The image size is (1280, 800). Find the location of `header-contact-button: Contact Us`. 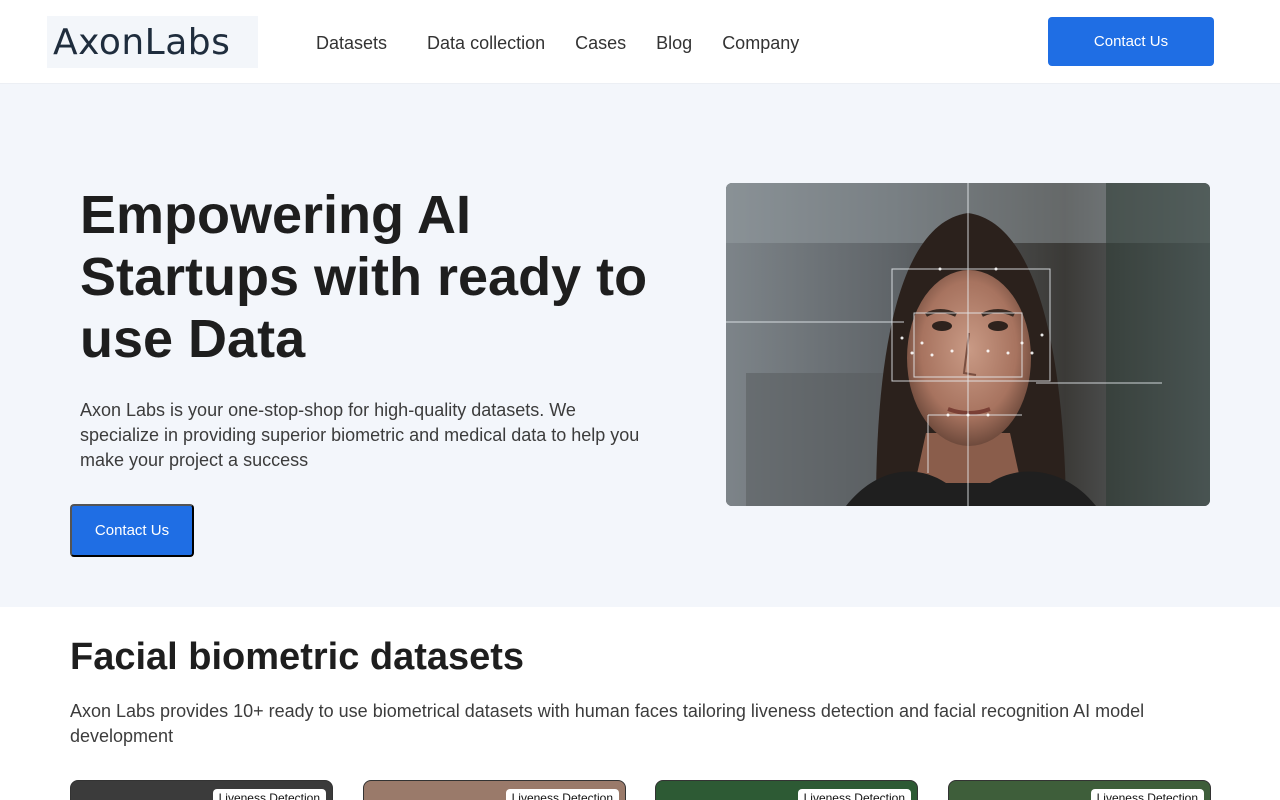

header-contact-button: Contact Us is located at coordinates (1131, 41).